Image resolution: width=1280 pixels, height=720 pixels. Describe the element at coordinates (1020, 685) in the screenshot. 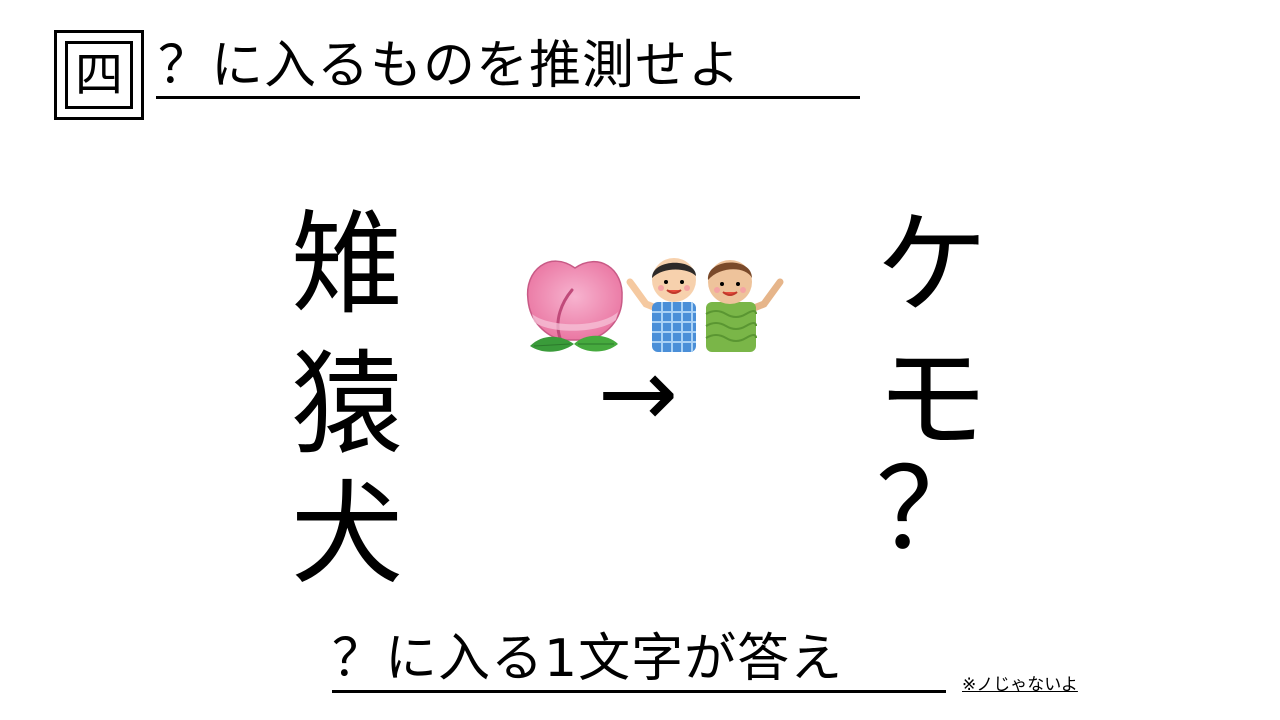

I see `hint-note: ※ノじゃないよ` at that location.